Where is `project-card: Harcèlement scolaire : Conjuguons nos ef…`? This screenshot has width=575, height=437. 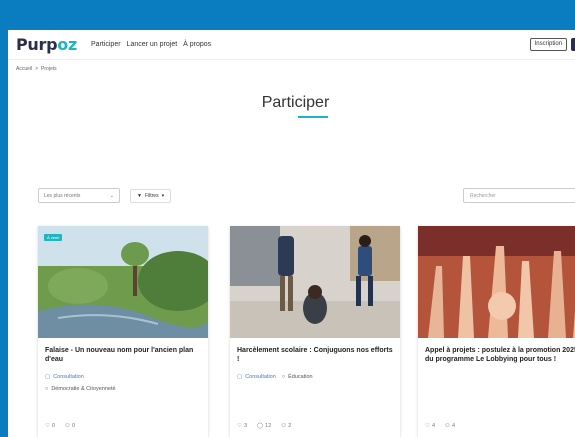 project-card: Harcèlement scolaire : Conjuguons nos ef… is located at coordinates (315, 331).